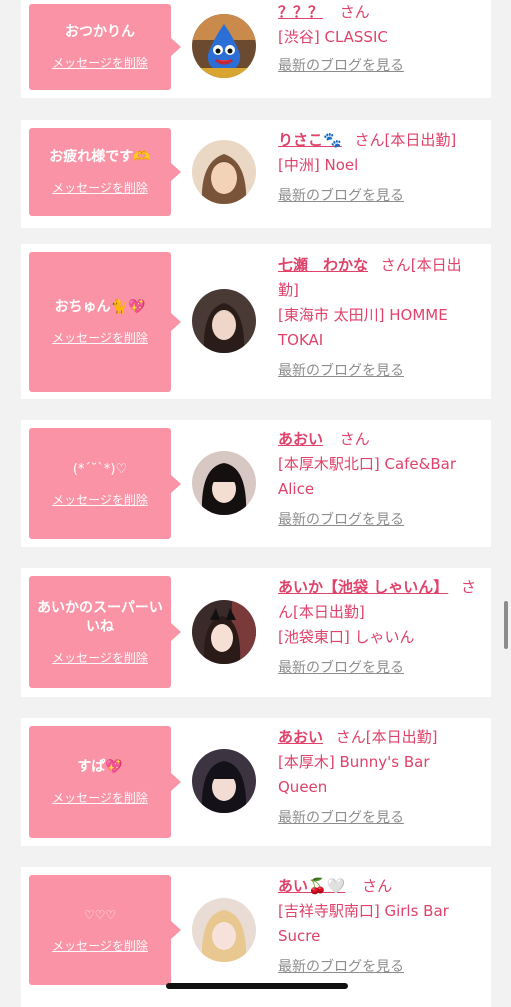  I want to click on message-bubble: お疲れ様です🫶 メッセージを削除, so click(105, 172).